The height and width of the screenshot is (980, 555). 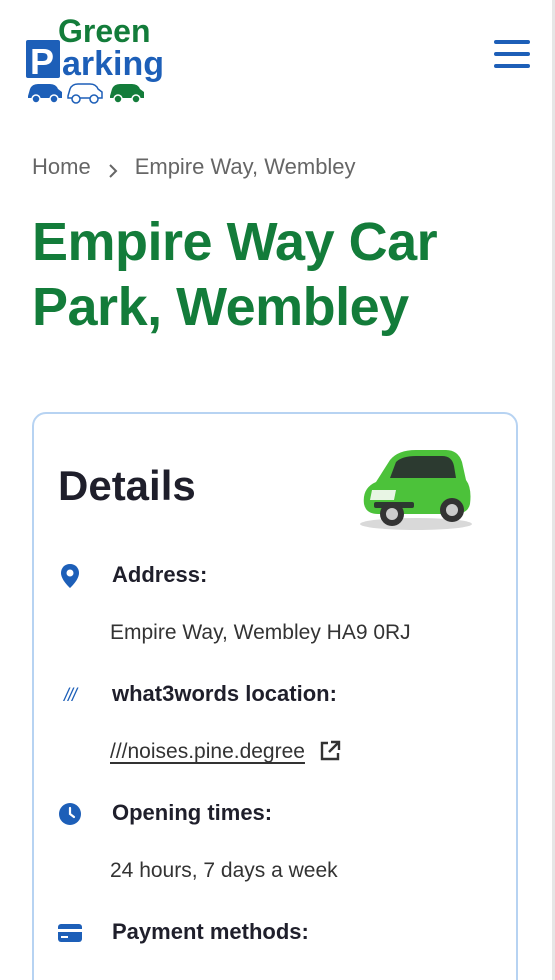 I want to click on breadcrumb-current: Empire Way, Wembley, so click(x=245, y=166).